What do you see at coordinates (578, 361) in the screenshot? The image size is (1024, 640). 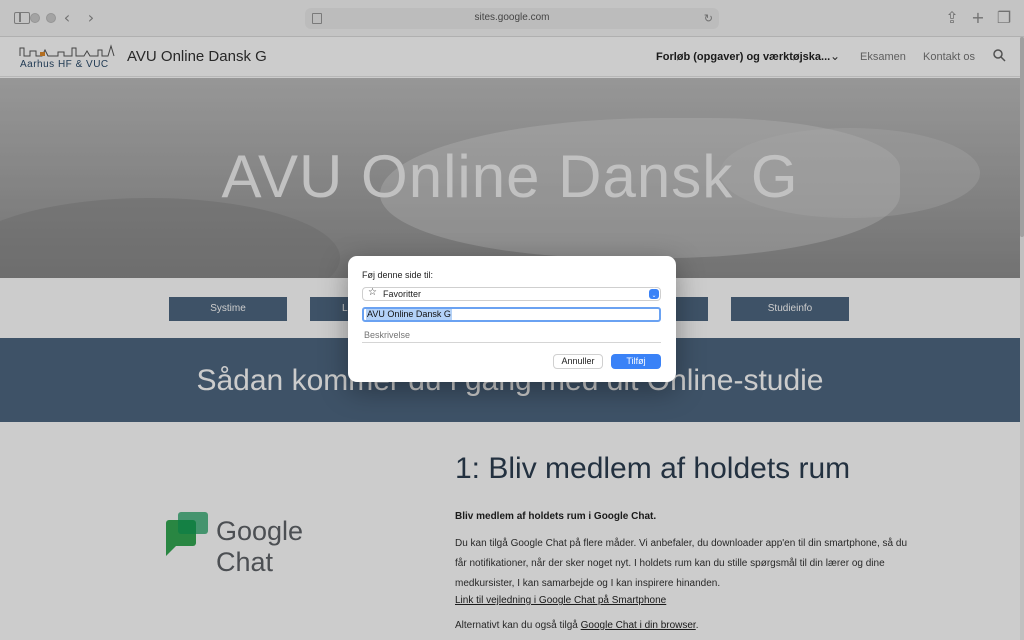 I see `cancel-button: Annuller` at bounding box center [578, 361].